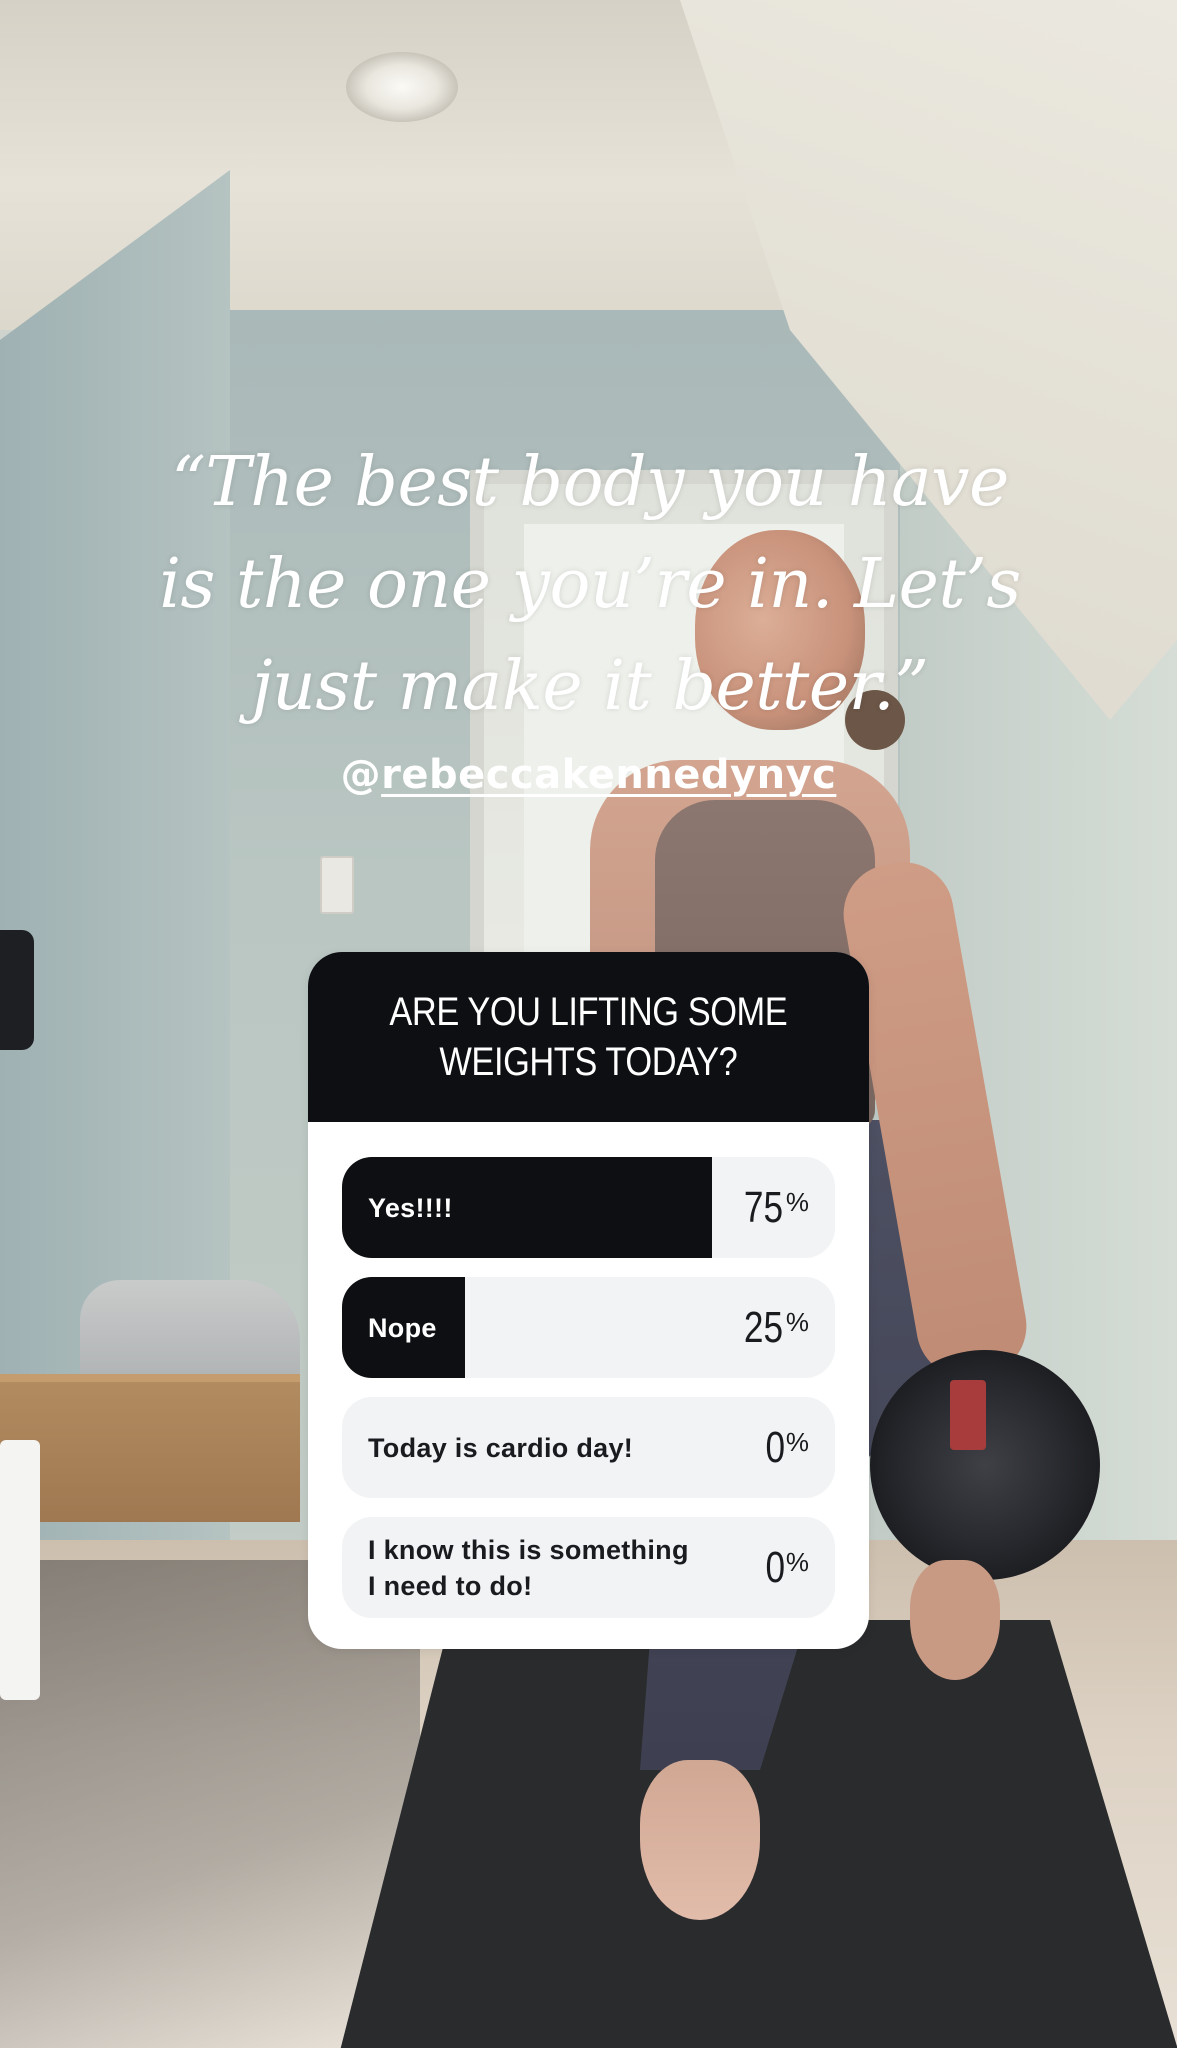 This screenshot has height=2048, width=1177. Describe the element at coordinates (588, 1207) in the screenshot. I see `poll-option: Yes!!!! 75%` at that location.